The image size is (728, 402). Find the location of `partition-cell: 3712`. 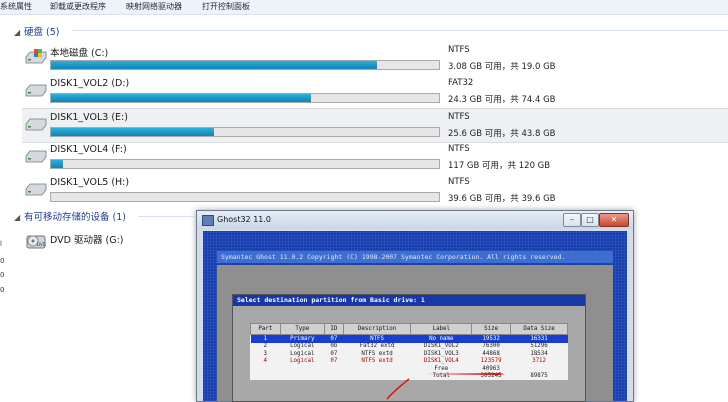

partition-cell: 3712 is located at coordinates (539, 361).